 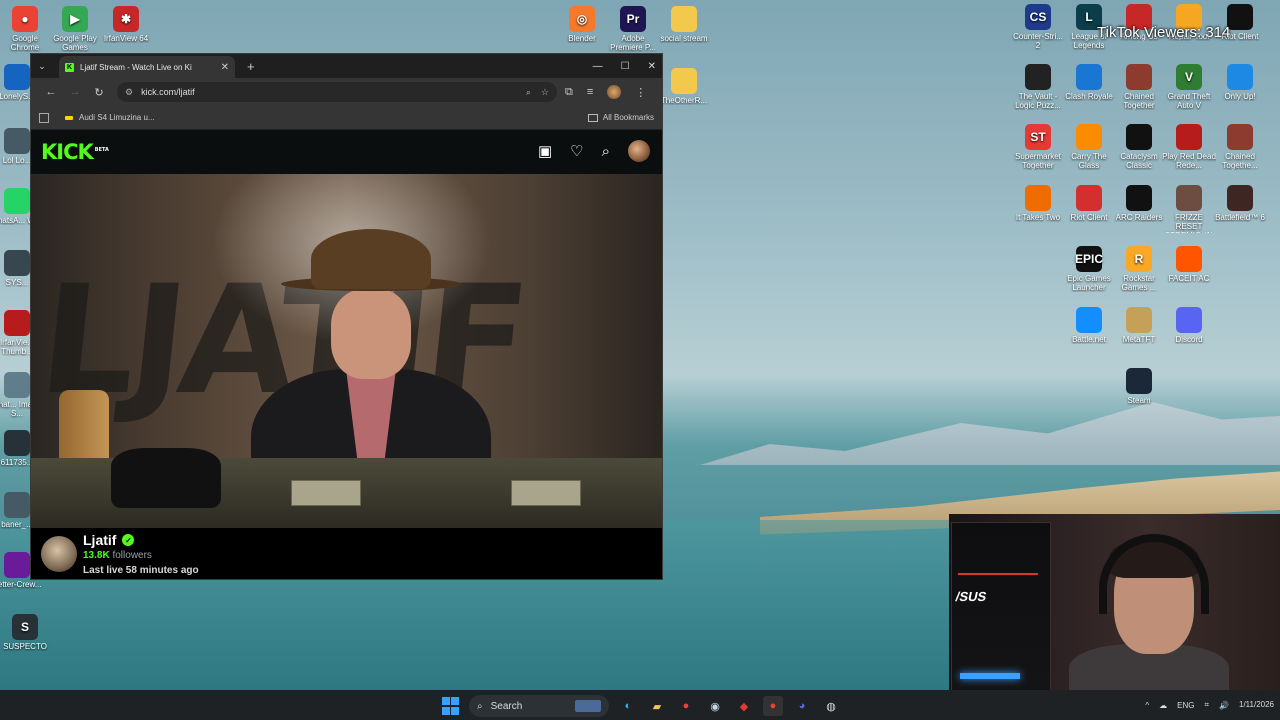 I want to click on desktop-icon: MetaTFT, so click(x=1139, y=325).